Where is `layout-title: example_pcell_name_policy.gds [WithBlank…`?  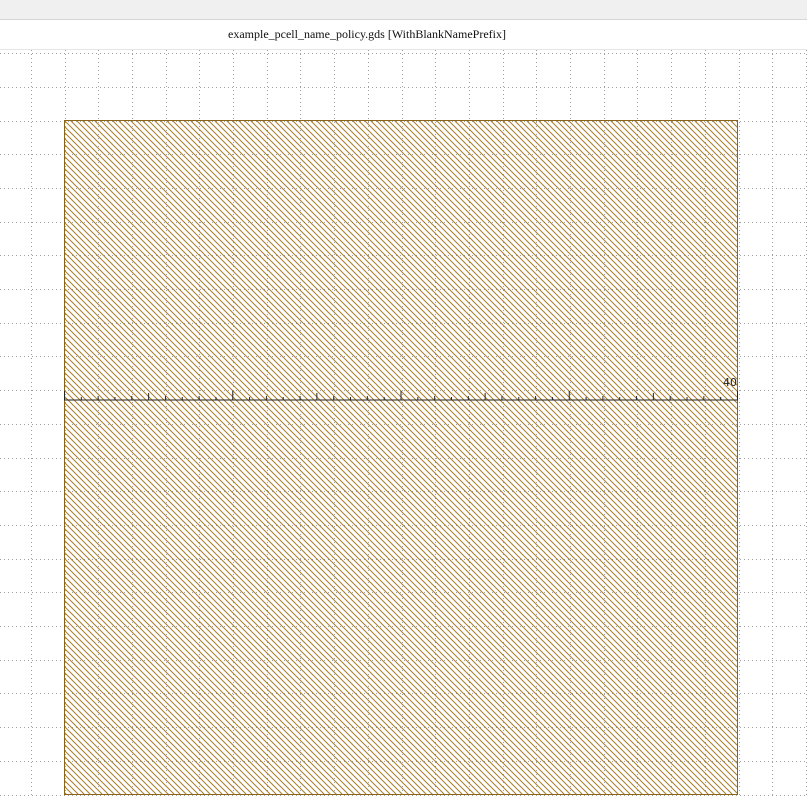
layout-title: example_pcell_name_policy.gds [WithBlank… is located at coordinates (367, 34).